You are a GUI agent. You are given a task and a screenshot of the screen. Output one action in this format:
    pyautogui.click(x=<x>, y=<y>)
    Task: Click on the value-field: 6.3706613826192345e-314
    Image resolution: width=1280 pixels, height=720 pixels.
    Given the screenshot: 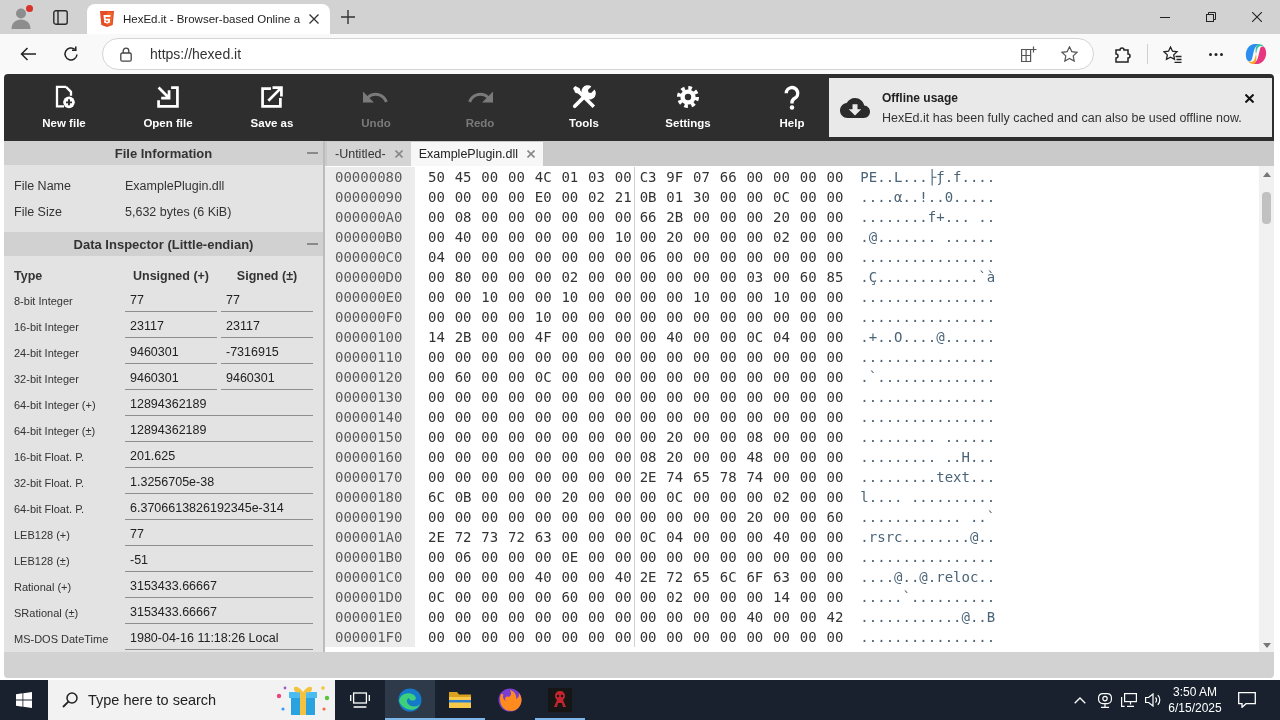 What is the action you would take?
    pyautogui.click(x=219, y=509)
    